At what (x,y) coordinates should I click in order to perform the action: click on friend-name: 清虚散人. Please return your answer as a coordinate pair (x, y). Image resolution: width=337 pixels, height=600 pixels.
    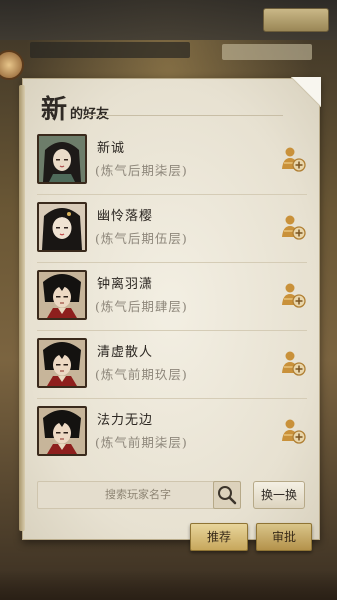
    Looking at the image, I should click on (125, 352).